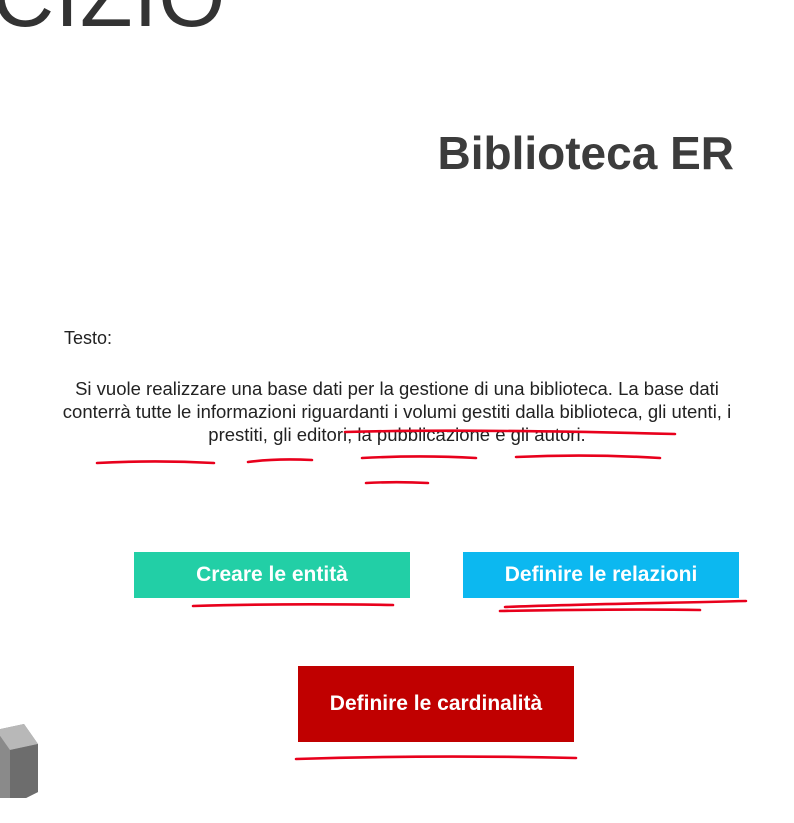 Image resolution: width=794 pixels, height=823 pixels. Describe the element at coordinates (280, 461) in the screenshot. I see `underline-utenti` at that location.